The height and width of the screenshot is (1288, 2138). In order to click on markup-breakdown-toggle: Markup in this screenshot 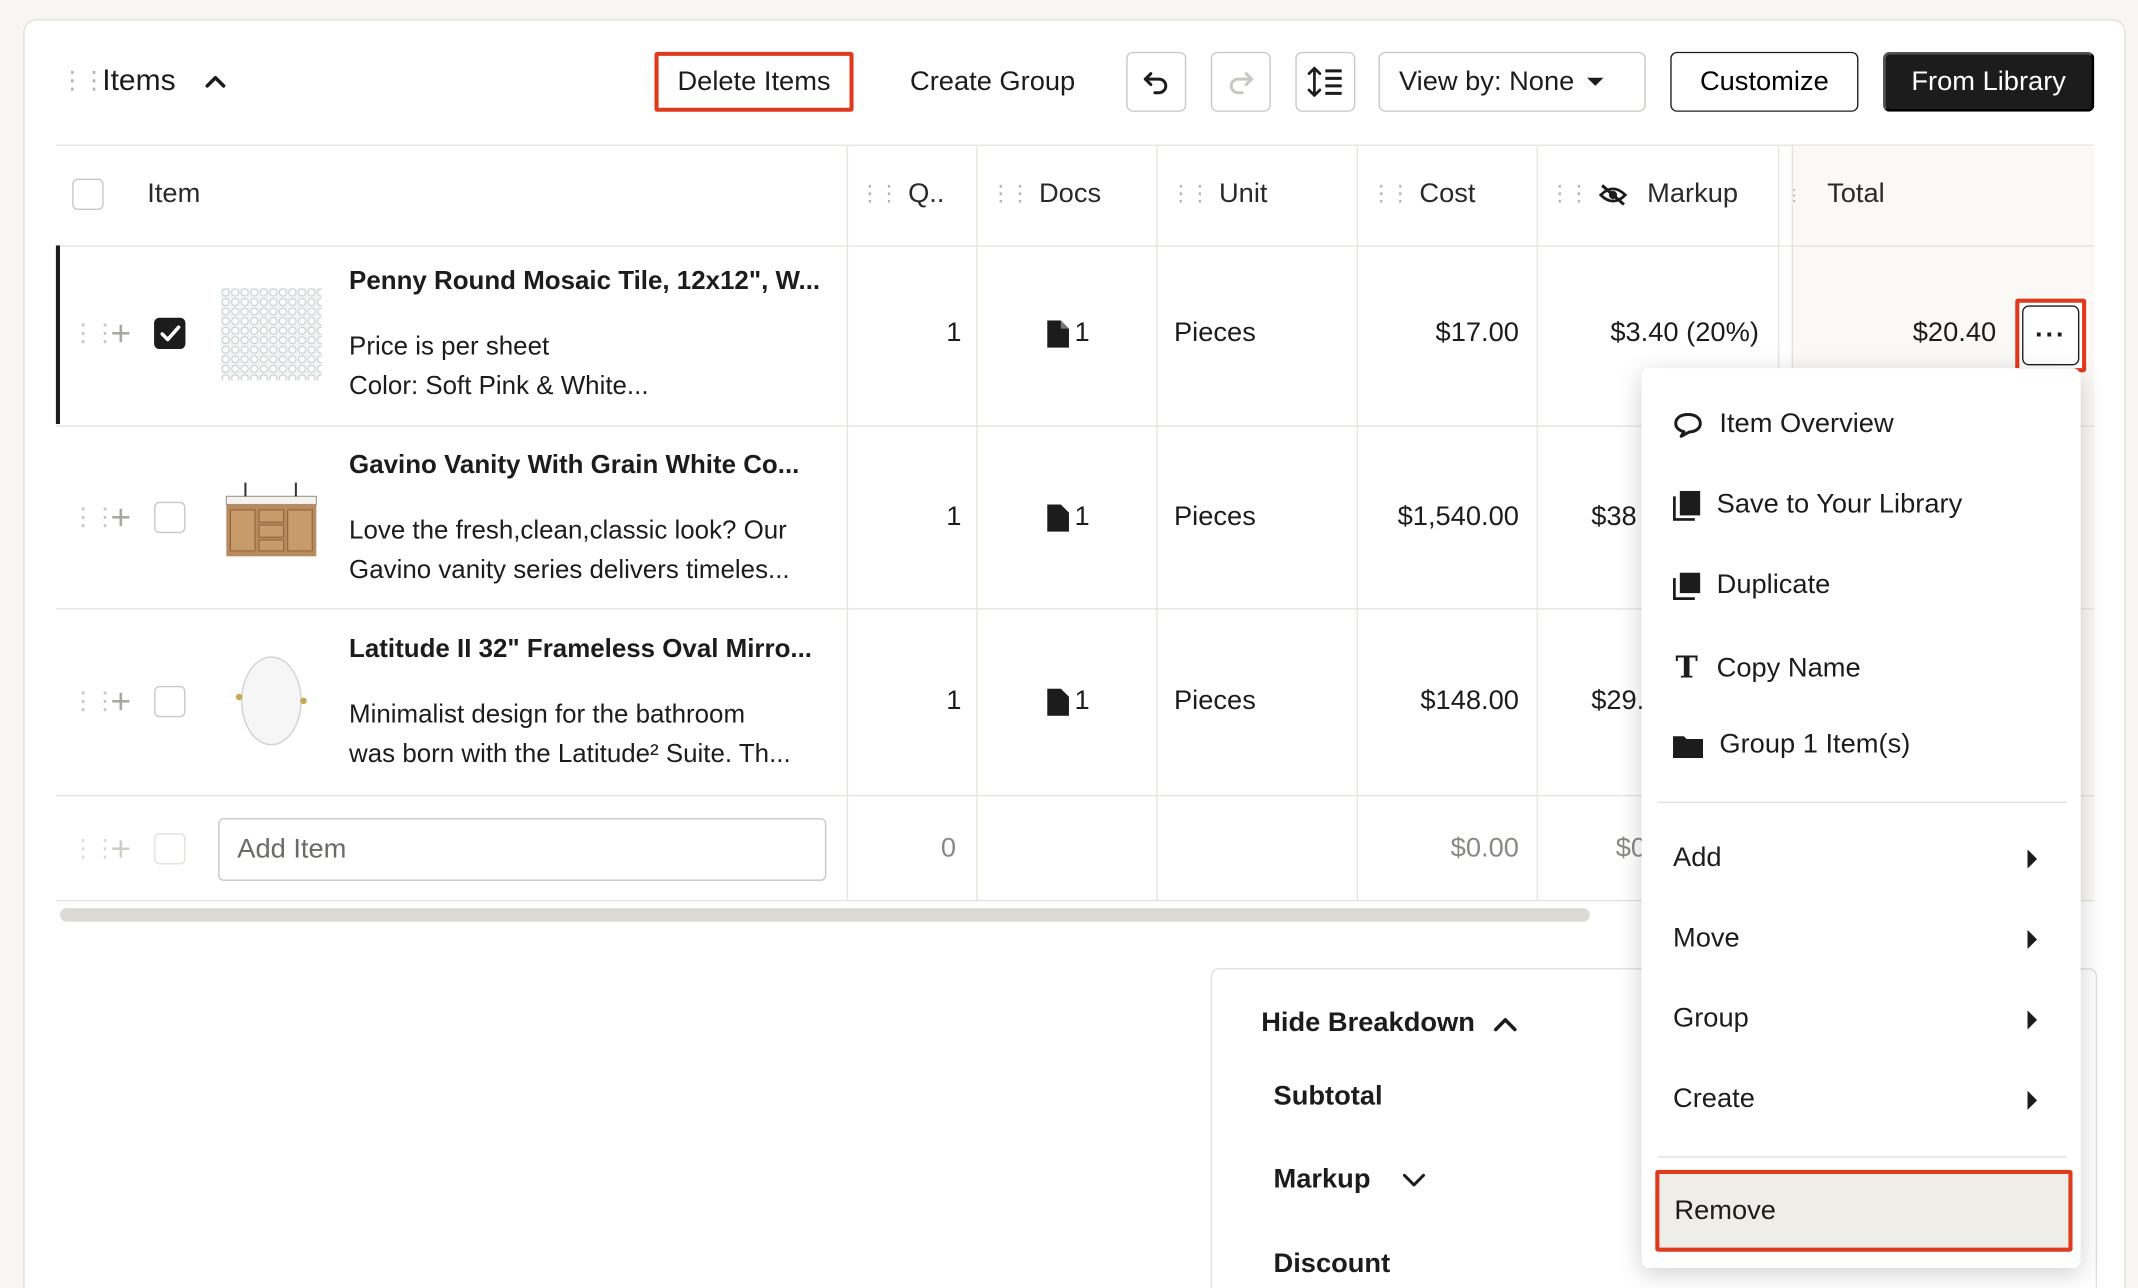, I will do `click(1351, 1179)`.